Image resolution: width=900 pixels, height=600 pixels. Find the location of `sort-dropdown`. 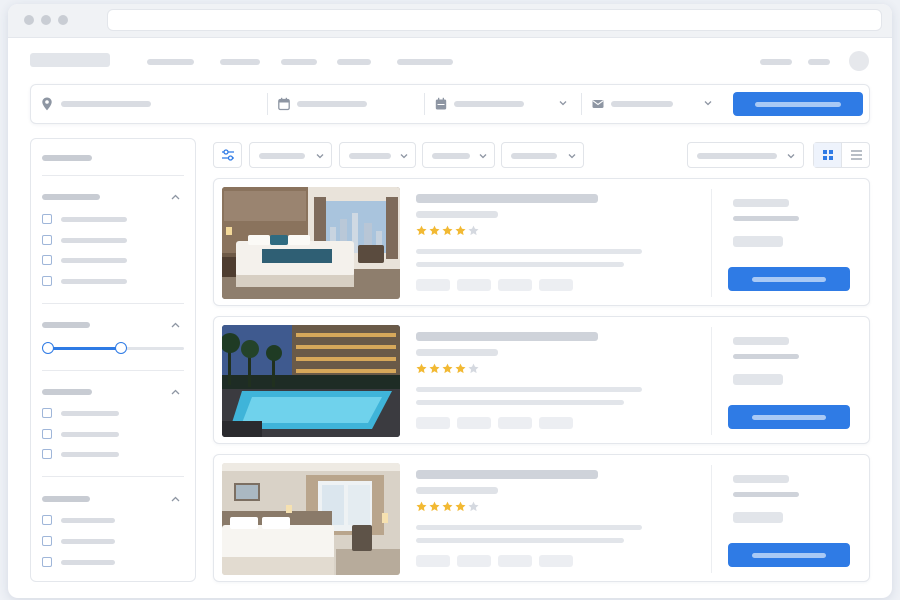

sort-dropdown is located at coordinates (745, 155).